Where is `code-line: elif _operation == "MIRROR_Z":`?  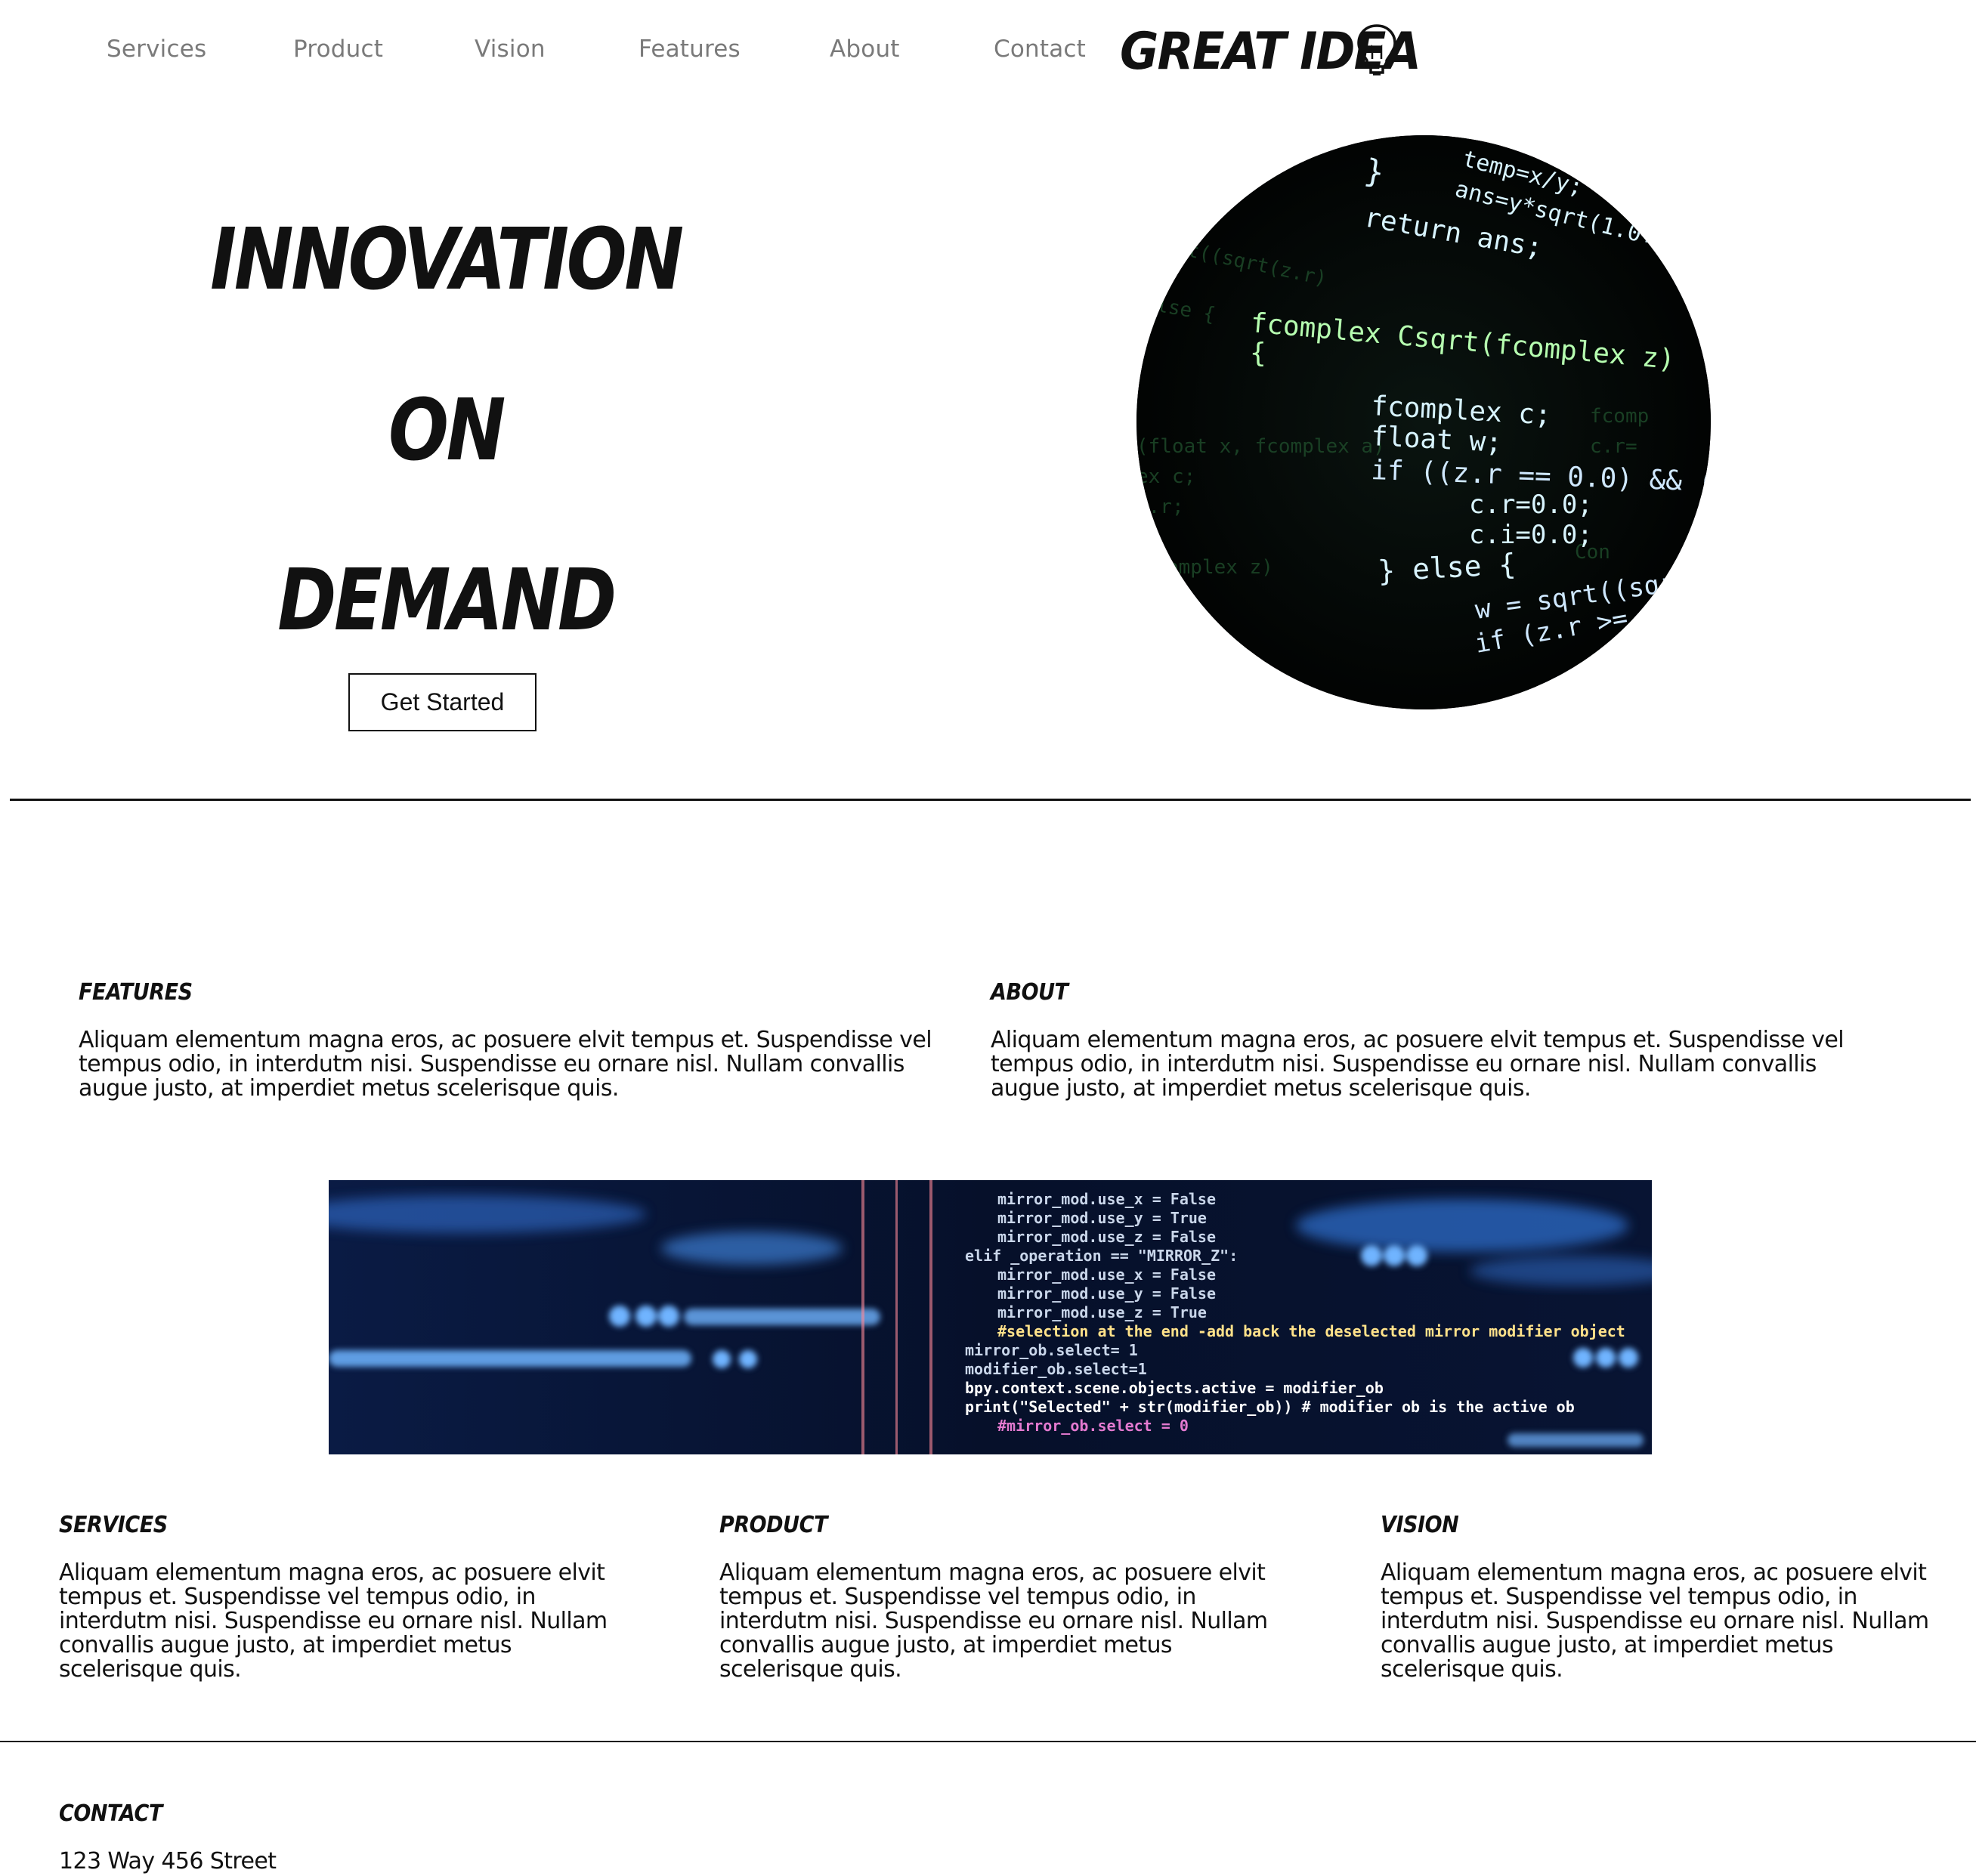
code-line: elif _operation == "MIRROR_Z": is located at coordinates (1101, 1256).